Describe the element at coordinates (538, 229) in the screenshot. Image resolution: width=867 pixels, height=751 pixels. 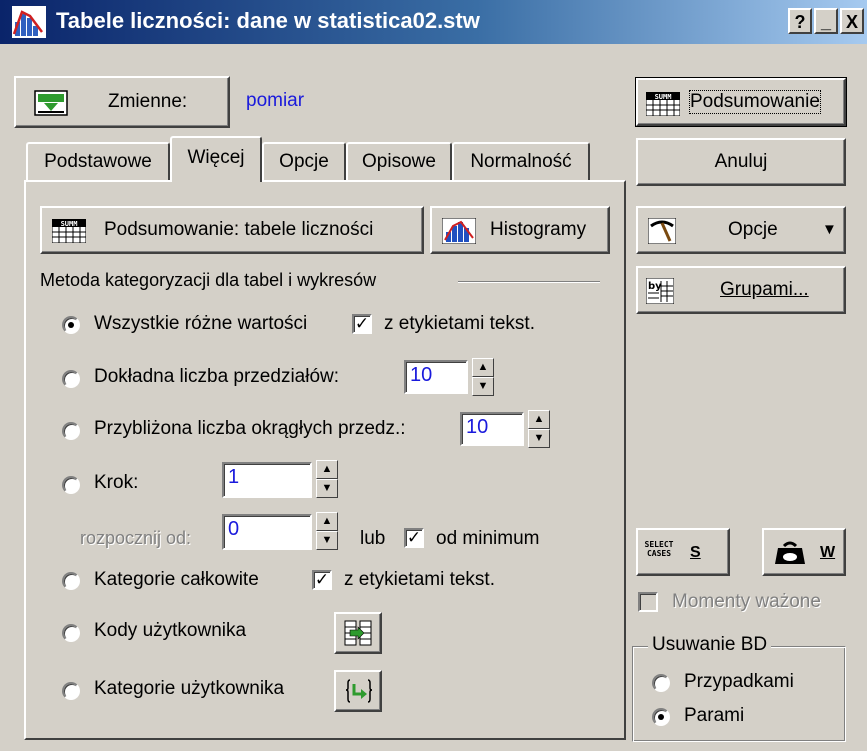
I see `histograms-label: Histogramy` at that location.